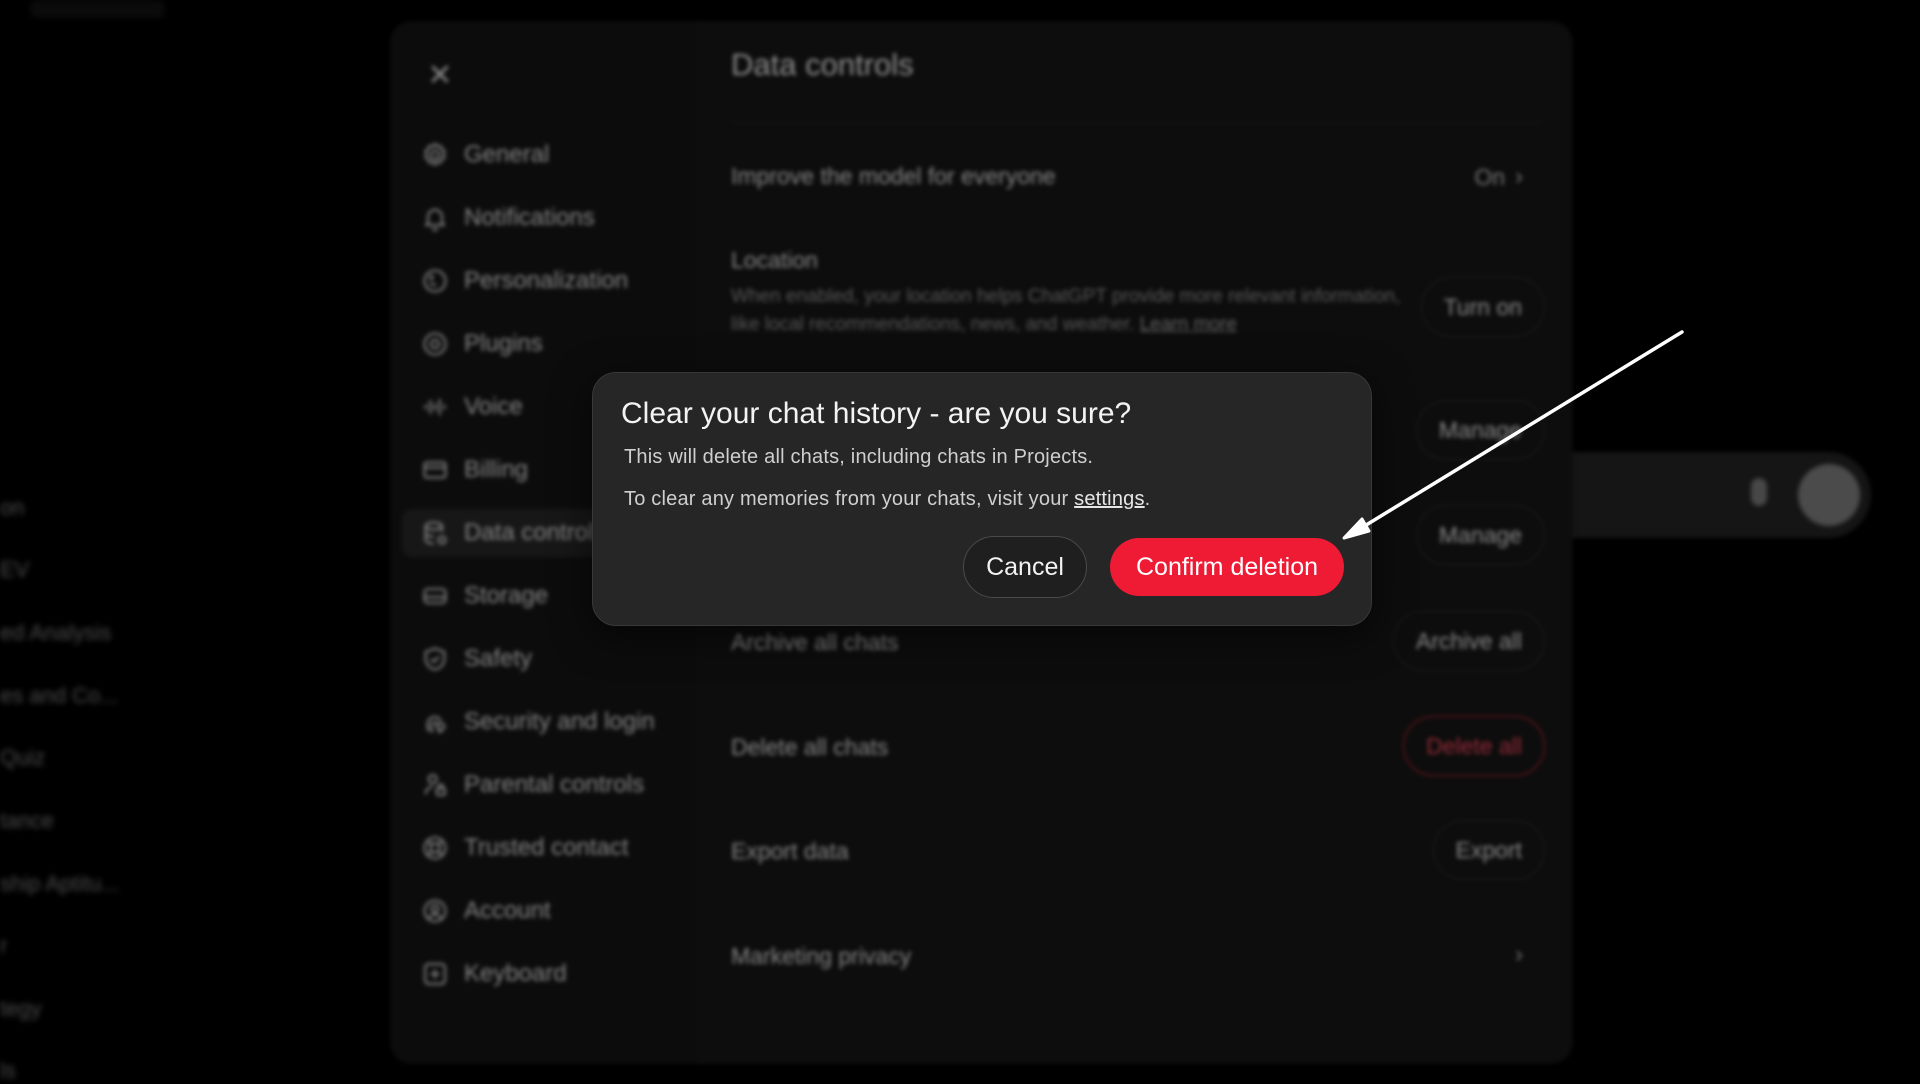 This screenshot has height=1084, width=1920. I want to click on divider, so click(1137, 122).